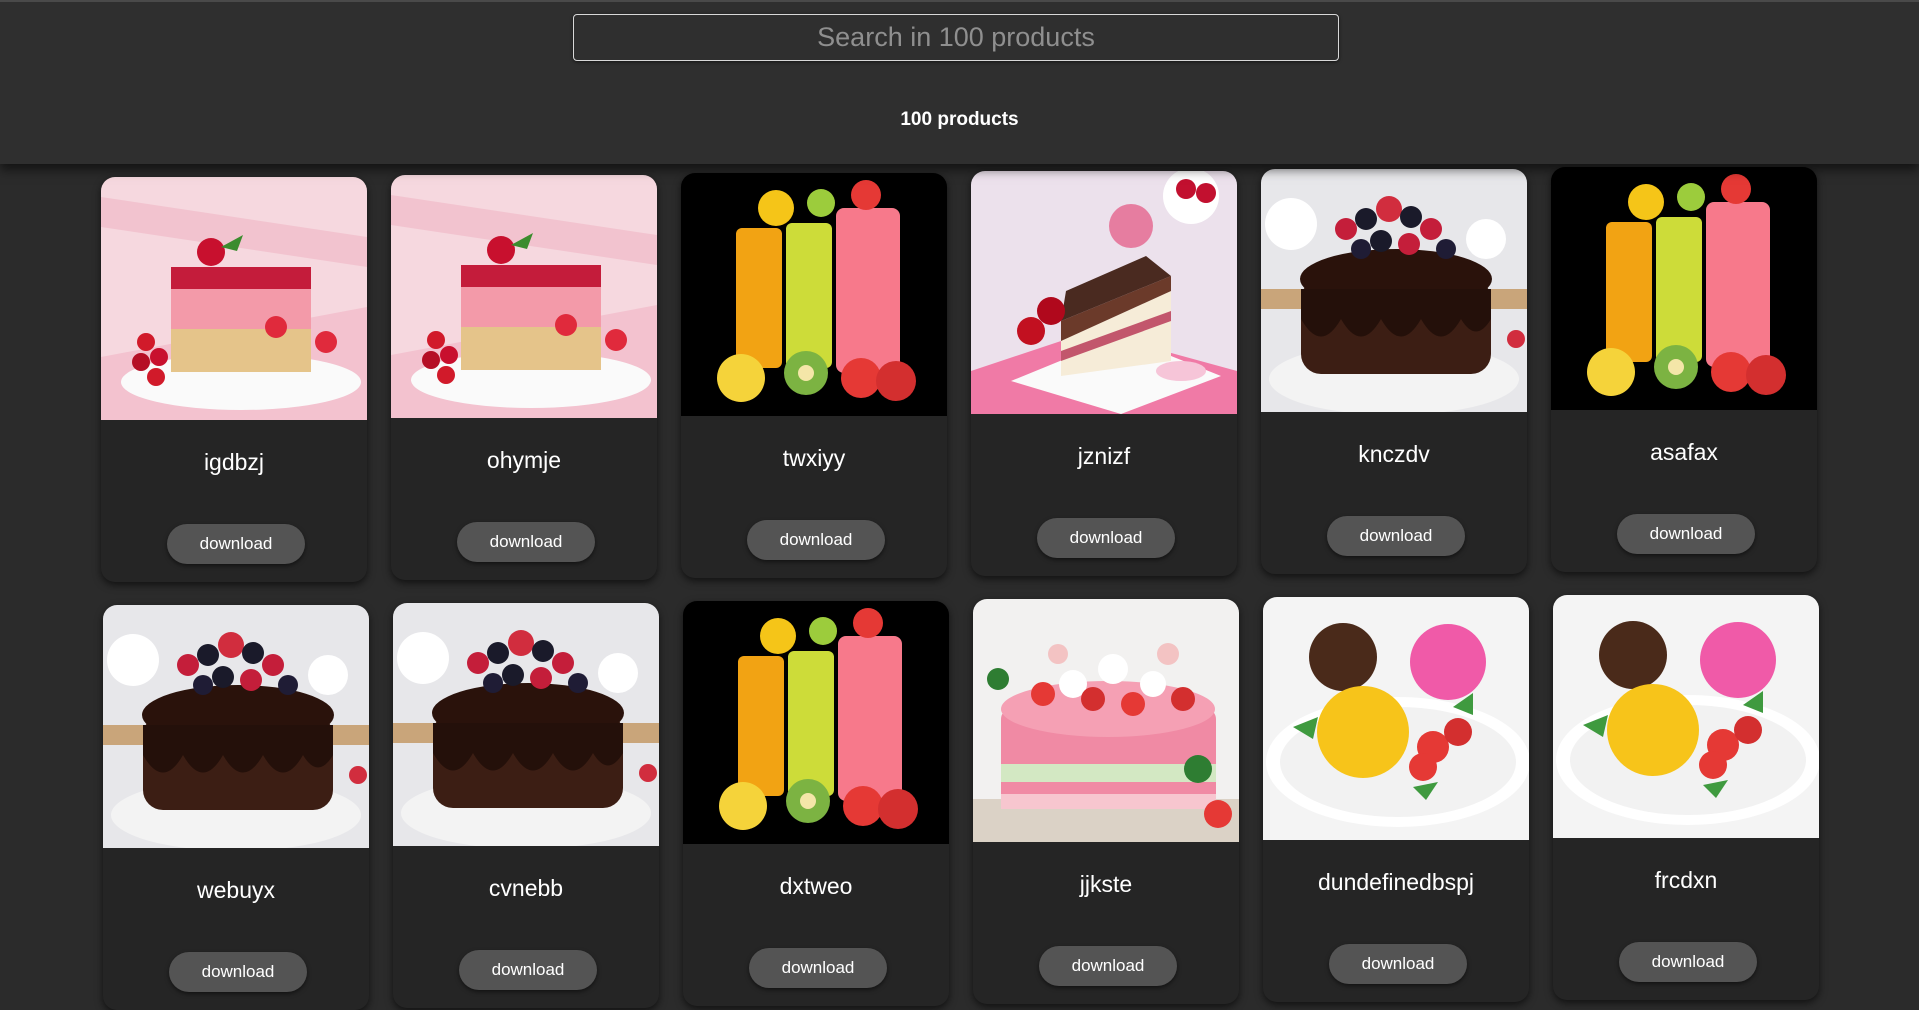  What do you see at coordinates (1104, 456) in the screenshot?
I see `product-name: jznizf` at bounding box center [1104, 456].